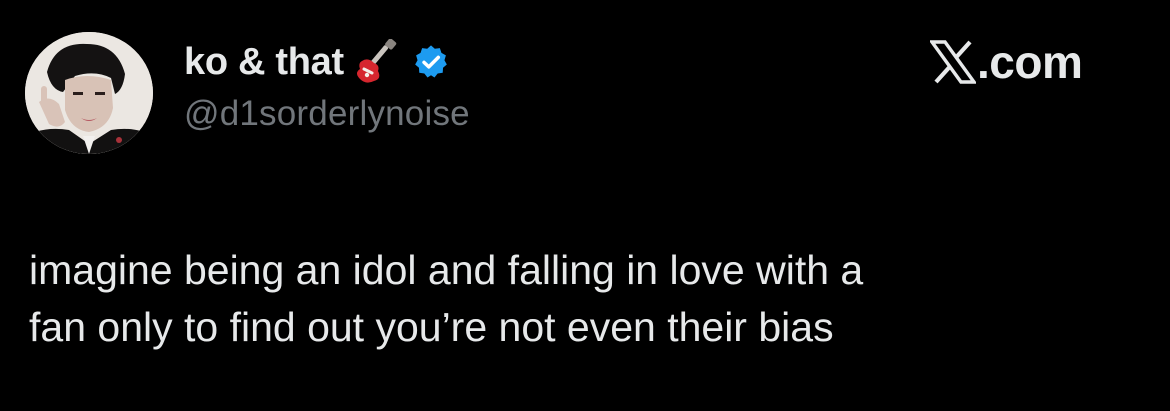 This screenshot has width=1170, height=411. What do you see at coordinates (431, 62) in the screenshot?
I see `verified-badge-icon` at bounding box center [431, 62].